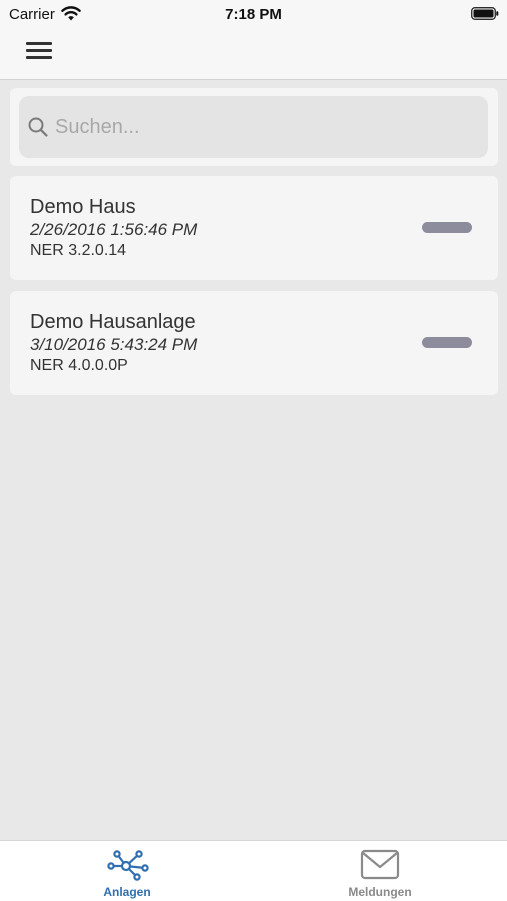  Describe the element at coordinates (83, 207) in the screenshot. I see `item-title: Demo Haus` at that location.